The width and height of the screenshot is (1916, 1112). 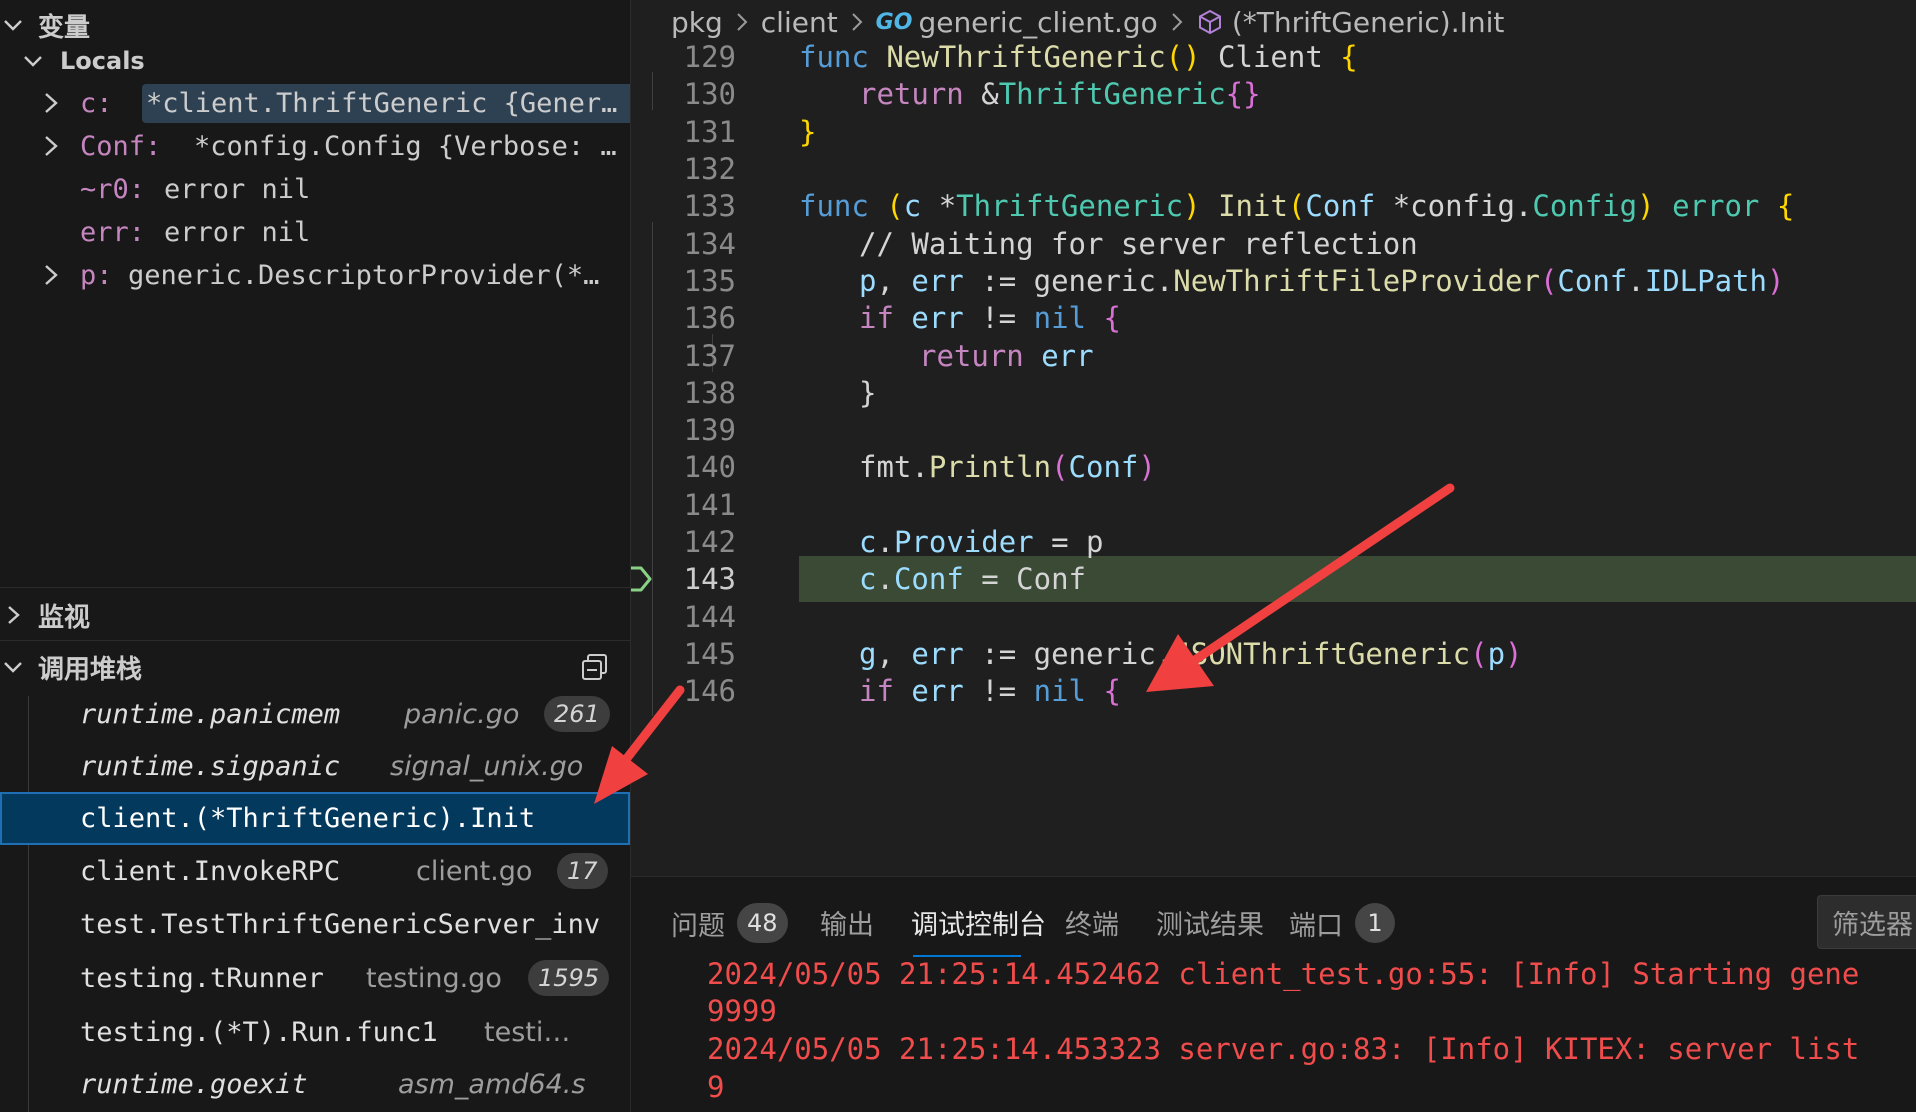 I want to click on variable-name: c:, so click(x=96, y=103).